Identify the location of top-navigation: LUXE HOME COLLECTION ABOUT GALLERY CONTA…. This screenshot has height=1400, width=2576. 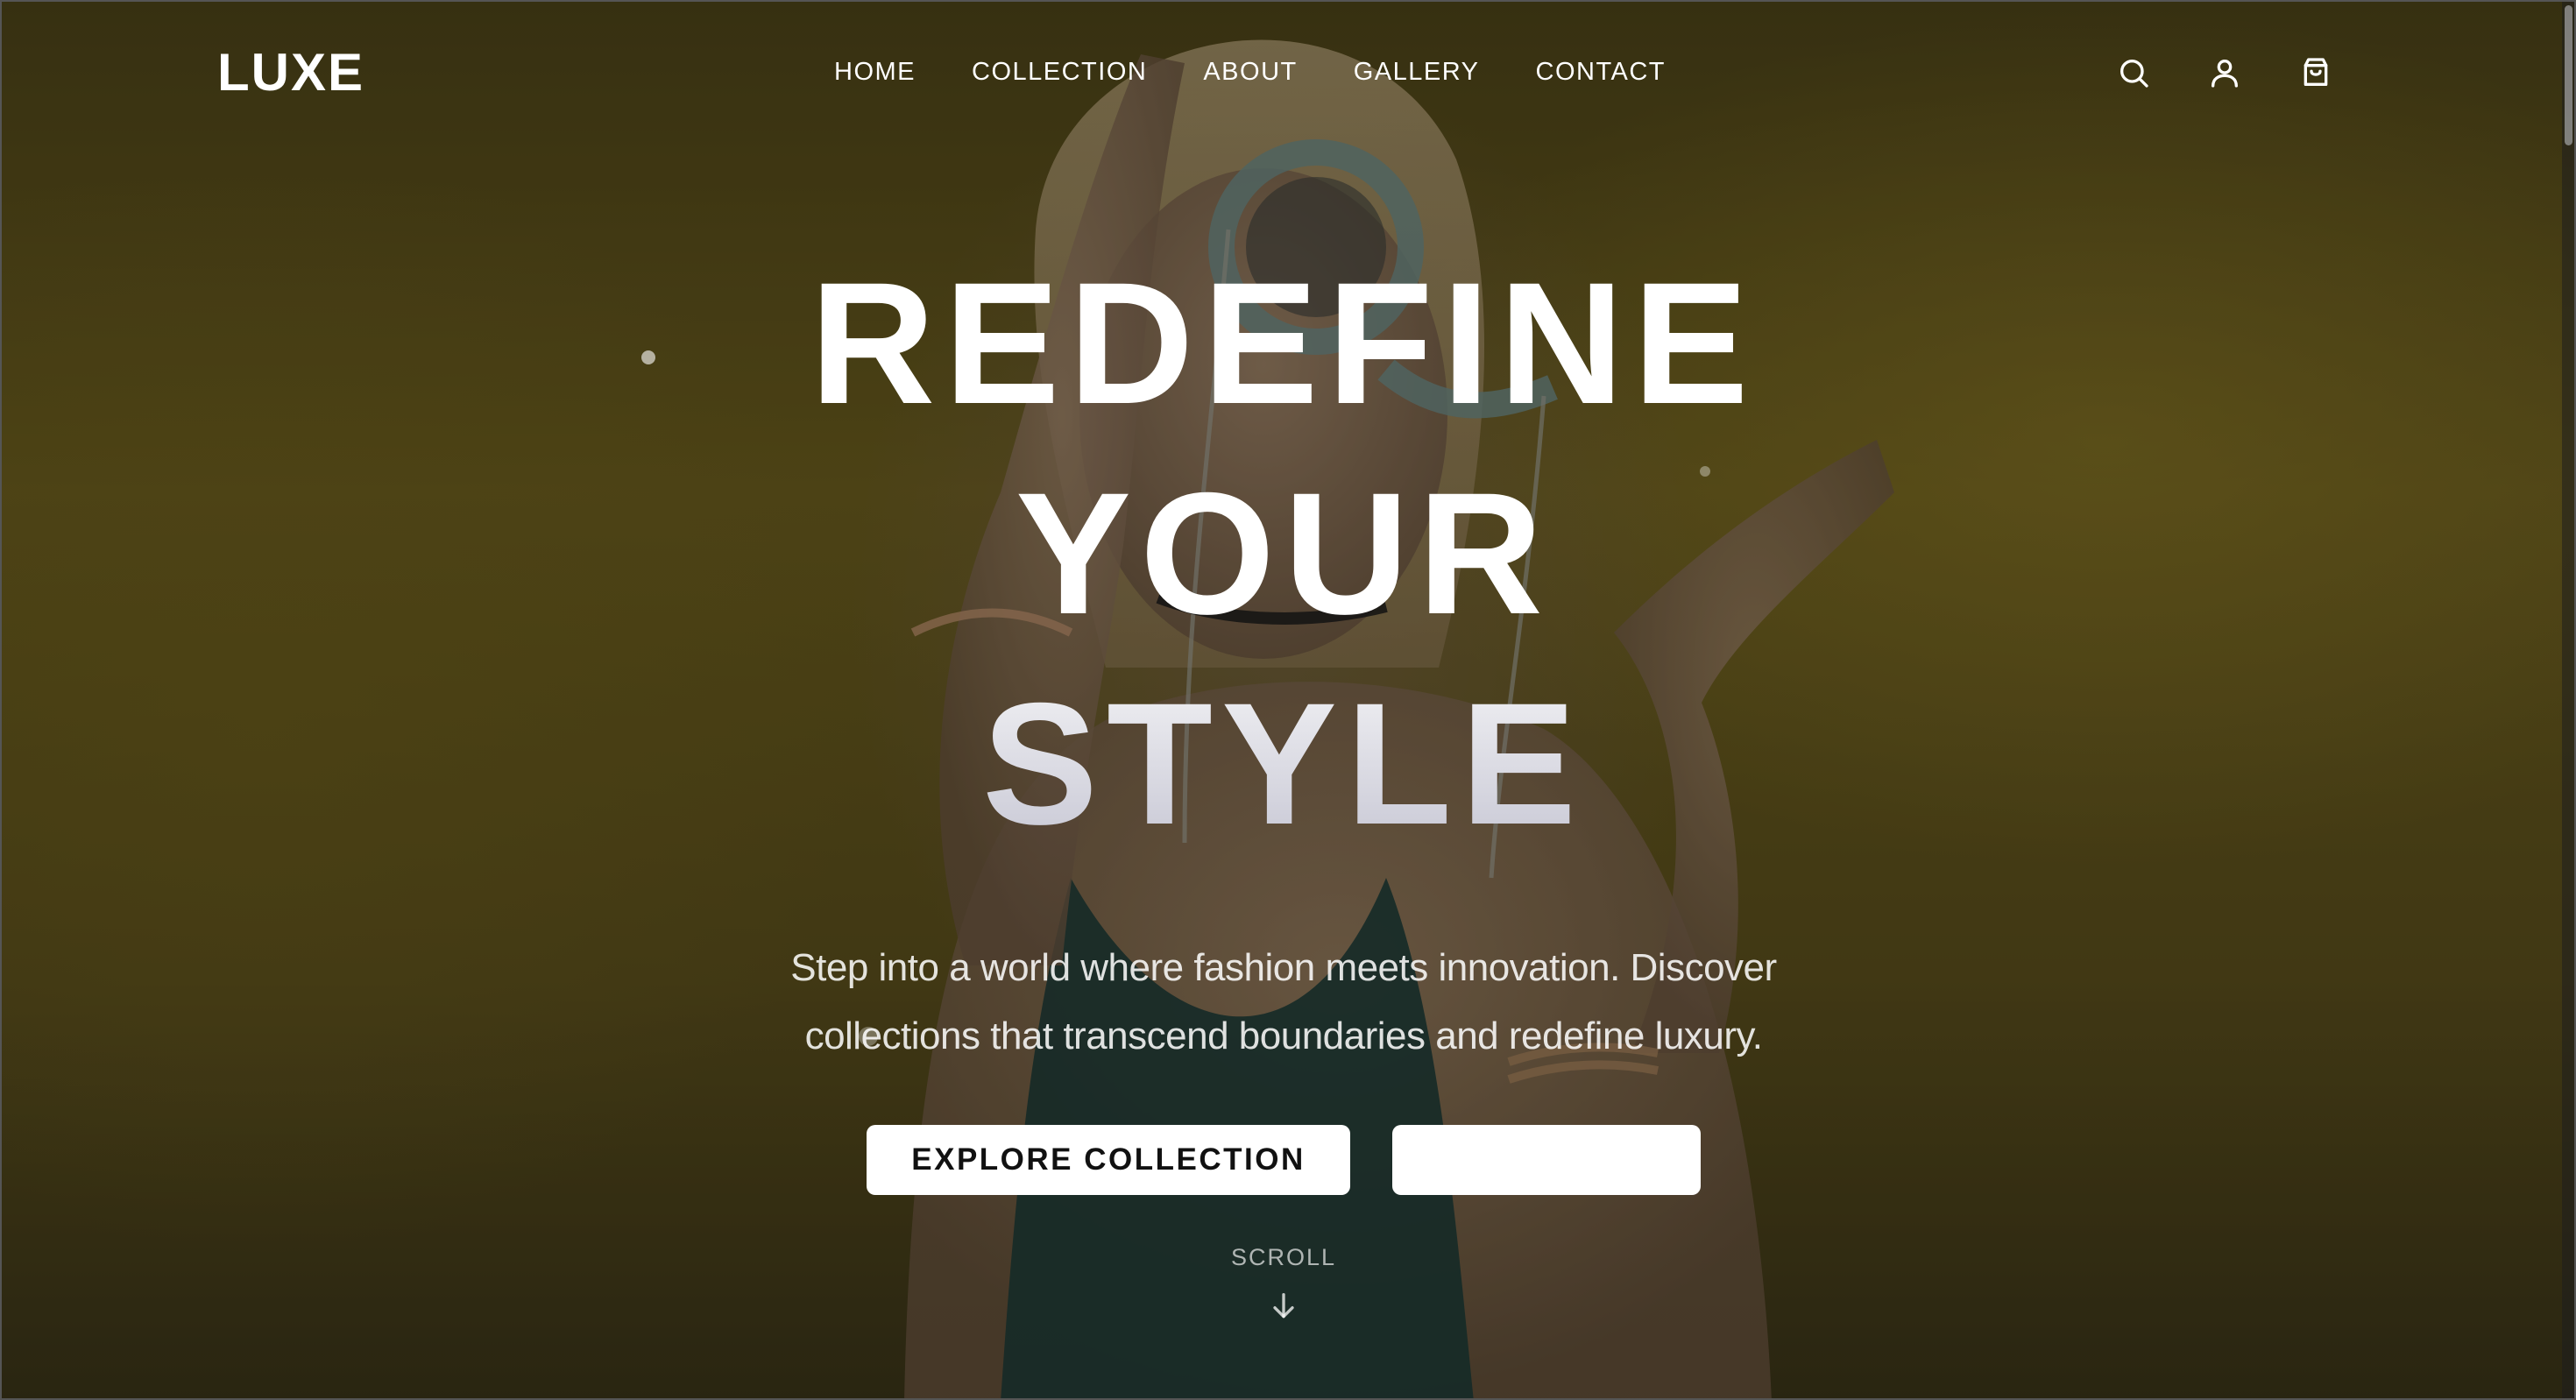
(1283, 73).